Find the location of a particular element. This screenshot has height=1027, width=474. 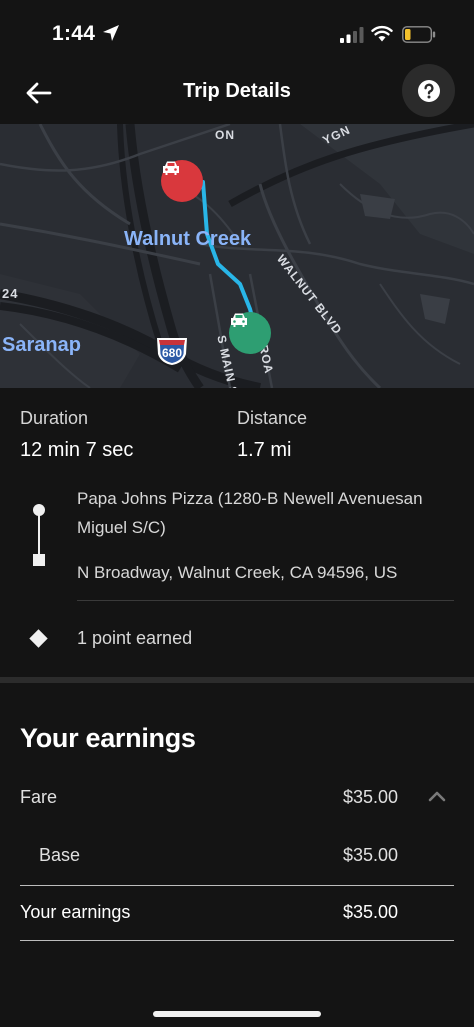

duration-stat: Duration 12 min 7 sec is located at coordinates (76, 435).